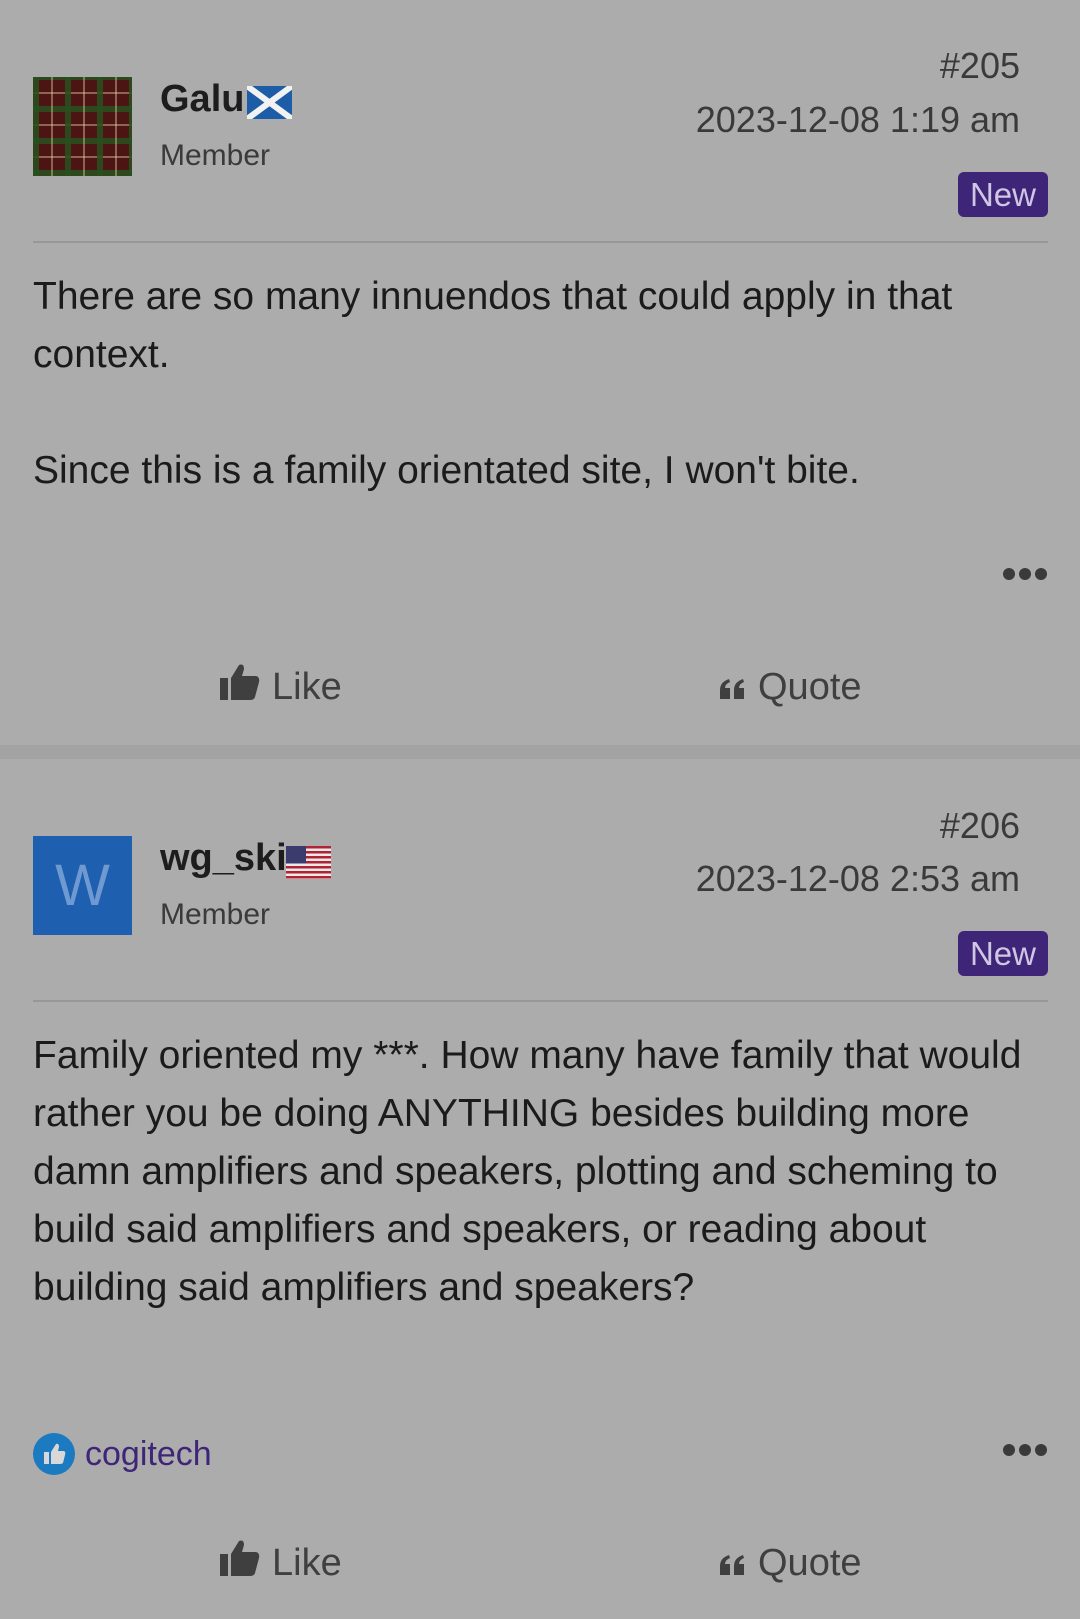 Image resolution: width=1080 pixels, height=1619 pixels. What do you see at coordinates (246, 1563) in the screenshot?
I see `thumbs-up-icon` at bounding box center [246, 1563].